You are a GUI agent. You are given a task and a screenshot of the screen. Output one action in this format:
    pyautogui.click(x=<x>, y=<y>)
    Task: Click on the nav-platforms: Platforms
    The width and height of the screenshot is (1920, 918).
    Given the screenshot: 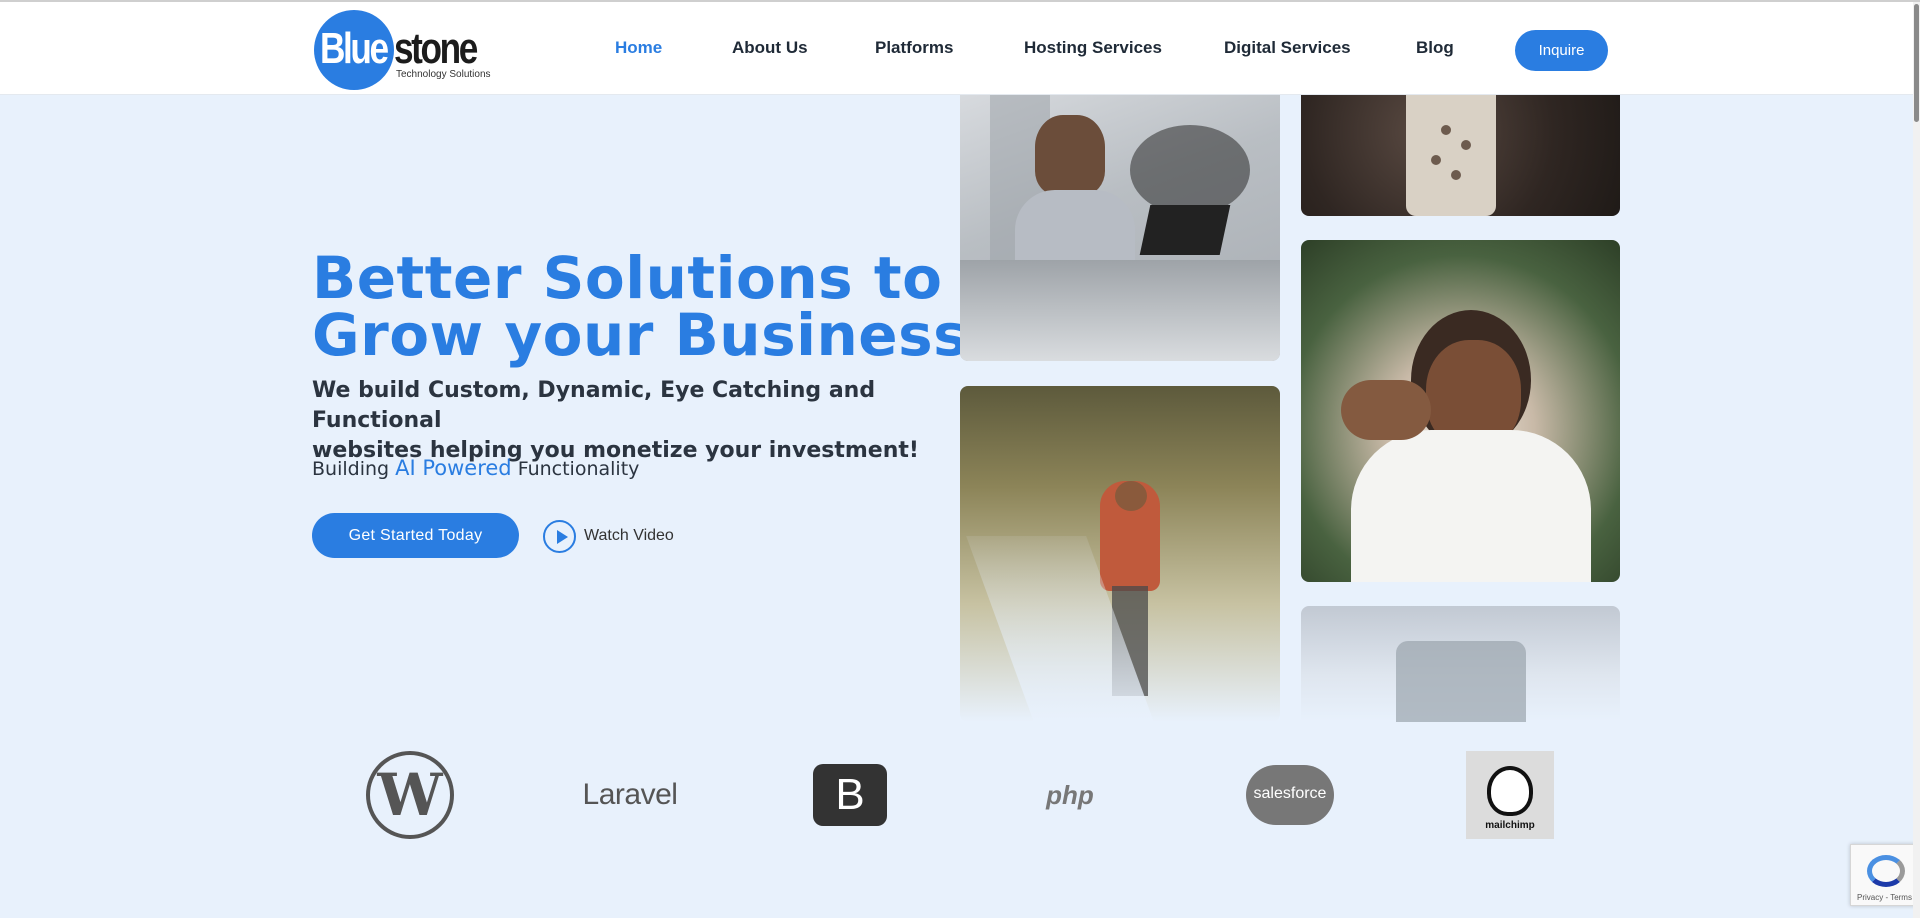 What is the action you would take?
    pyautogui.click(x=914, y=48)
    